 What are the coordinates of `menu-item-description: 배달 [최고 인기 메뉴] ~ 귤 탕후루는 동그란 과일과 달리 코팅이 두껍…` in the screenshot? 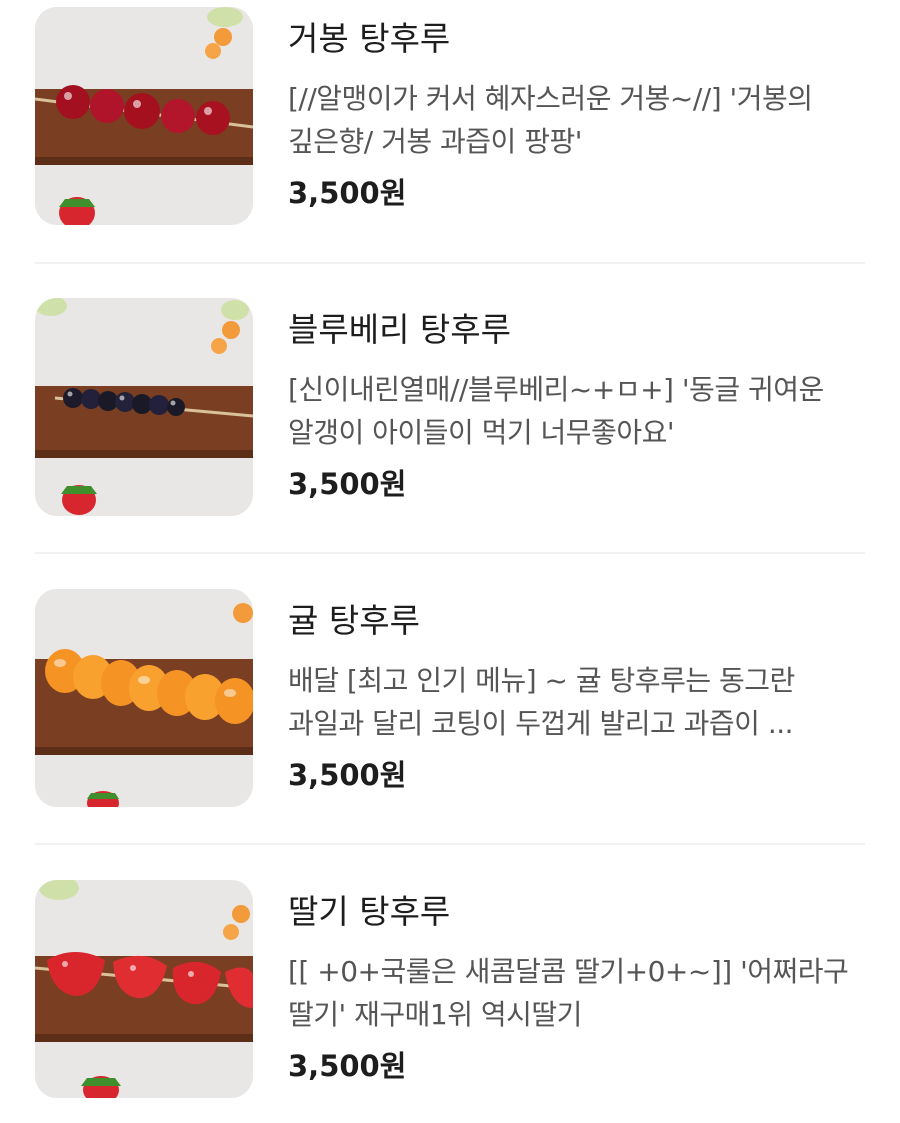 It's located at (578, 702).